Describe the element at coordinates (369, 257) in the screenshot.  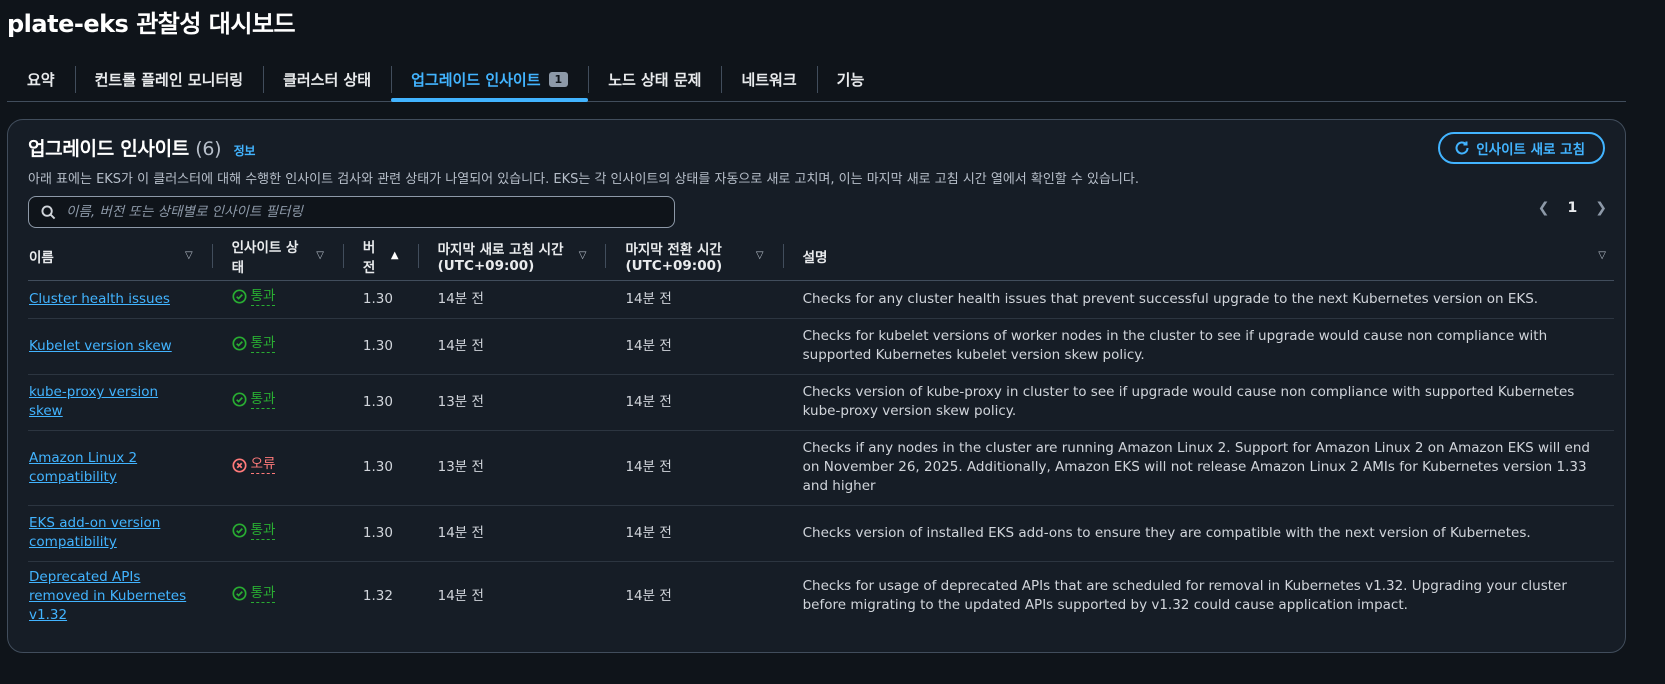
I see `column-header-label: 버전` at that location.